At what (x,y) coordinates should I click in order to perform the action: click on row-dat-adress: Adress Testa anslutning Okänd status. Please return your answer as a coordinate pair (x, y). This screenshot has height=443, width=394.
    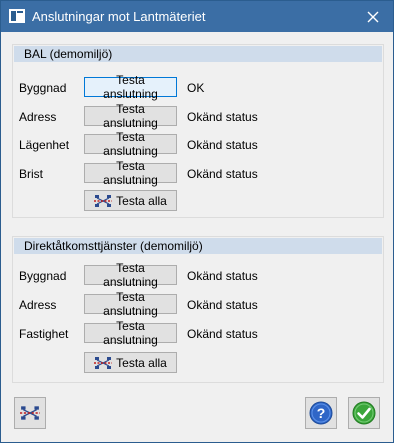
    Looking at the image, I should click on (198, 304).